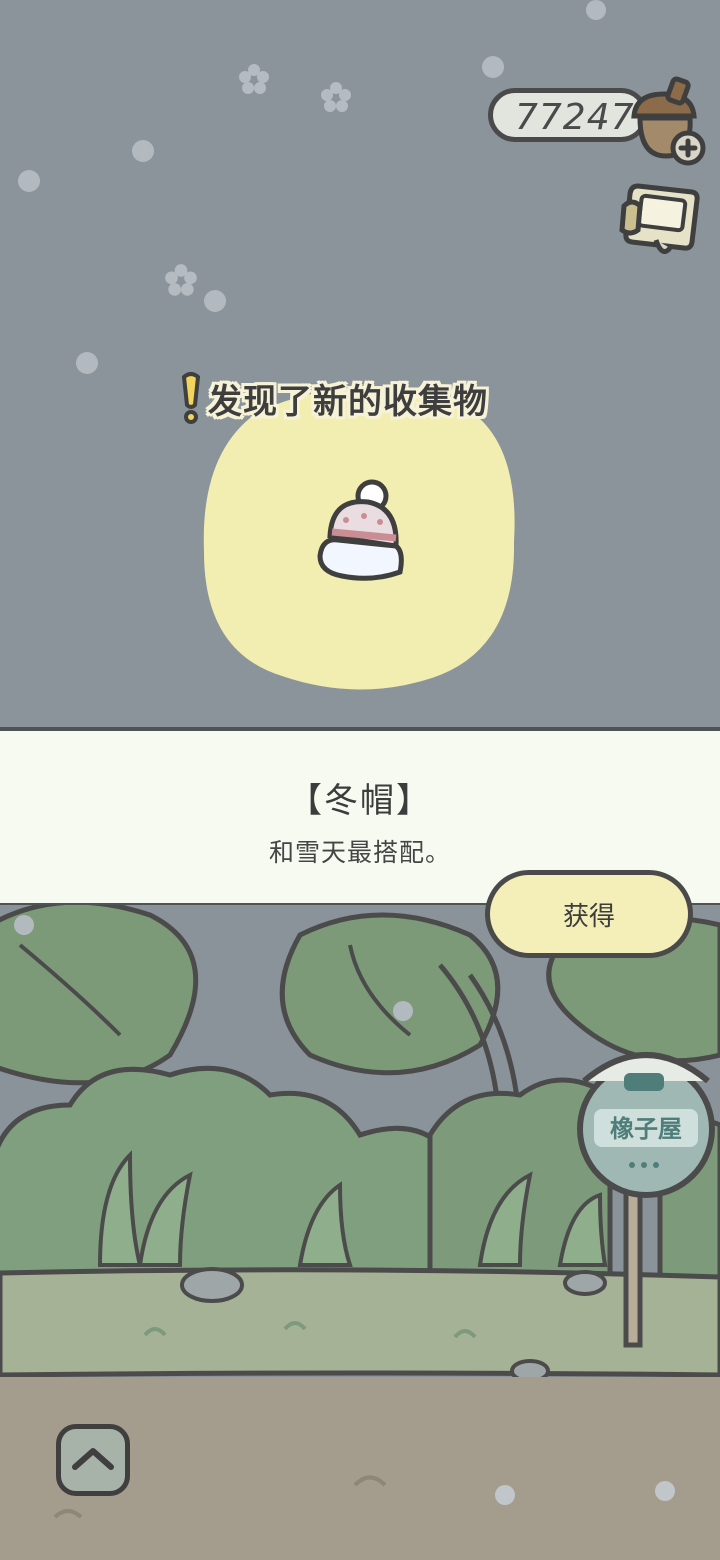 This screenshot has width=720, height=1560. Describe the element at coordinates (360, 530) in the screenshot. I see `winter-hat-icon` at that location.